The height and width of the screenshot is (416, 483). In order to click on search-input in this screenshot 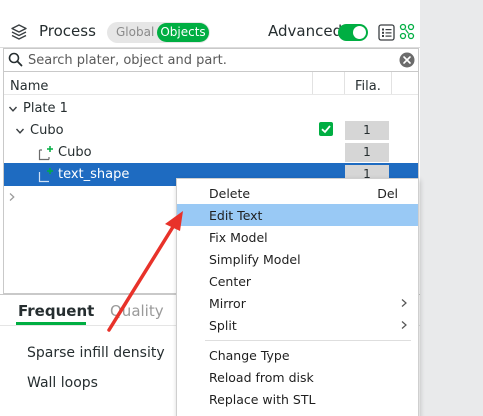, I will do `click(213, 60)`.